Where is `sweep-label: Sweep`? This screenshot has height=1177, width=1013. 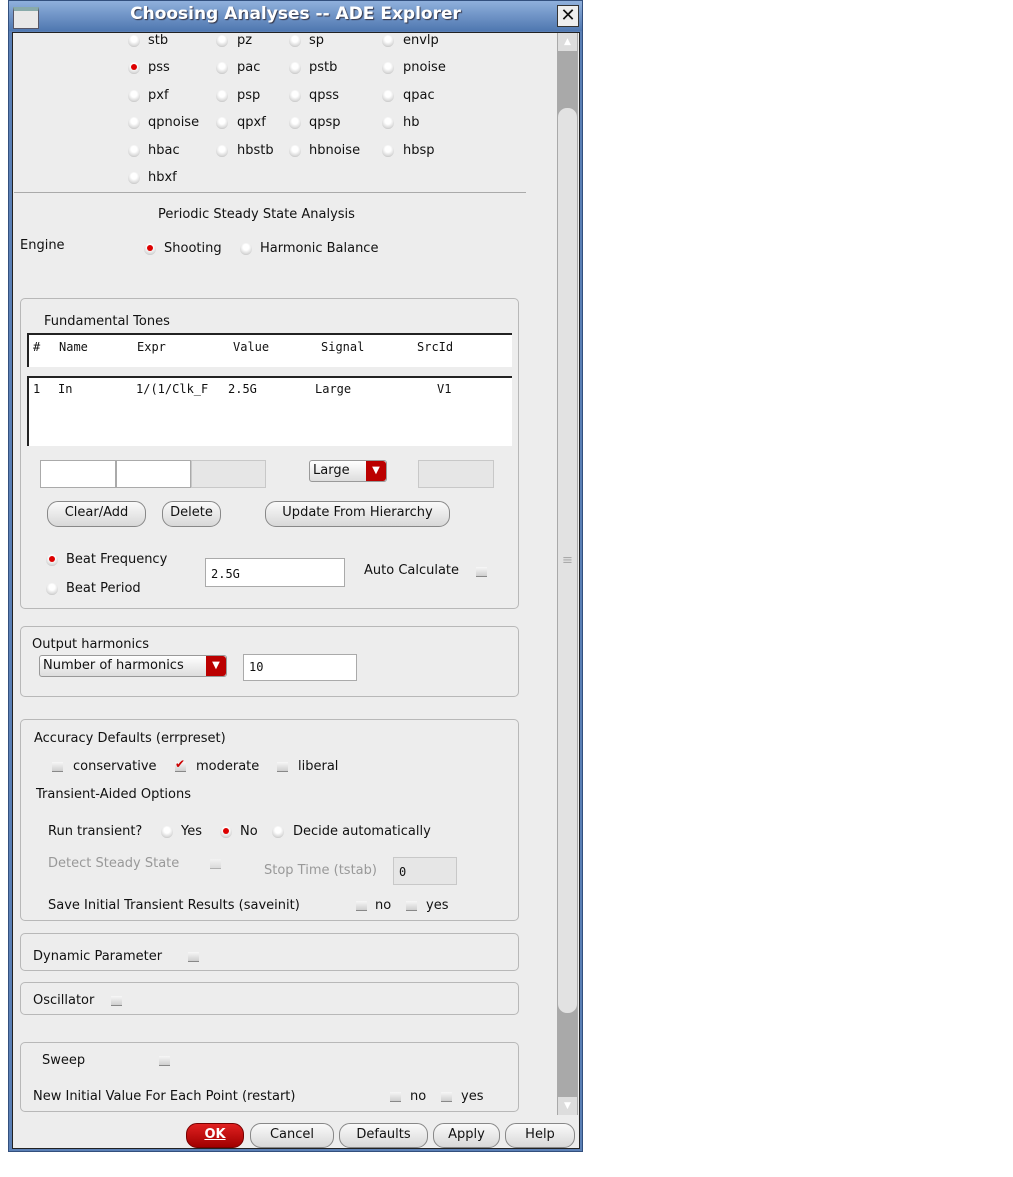 sweep-label: Sweep is located at coordinates (64, 1060).